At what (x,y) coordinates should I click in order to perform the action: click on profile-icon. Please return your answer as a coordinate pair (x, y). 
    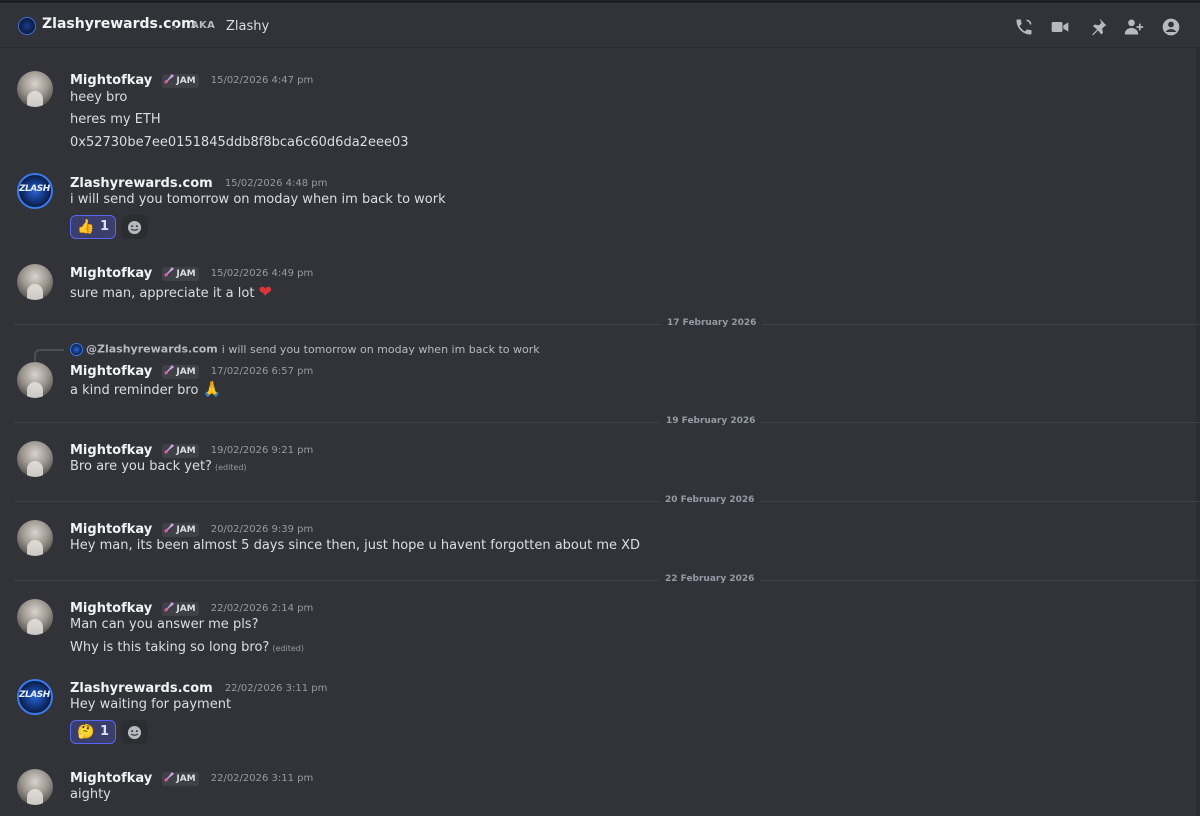
    Looking at the image, I should click on (1171, 27).